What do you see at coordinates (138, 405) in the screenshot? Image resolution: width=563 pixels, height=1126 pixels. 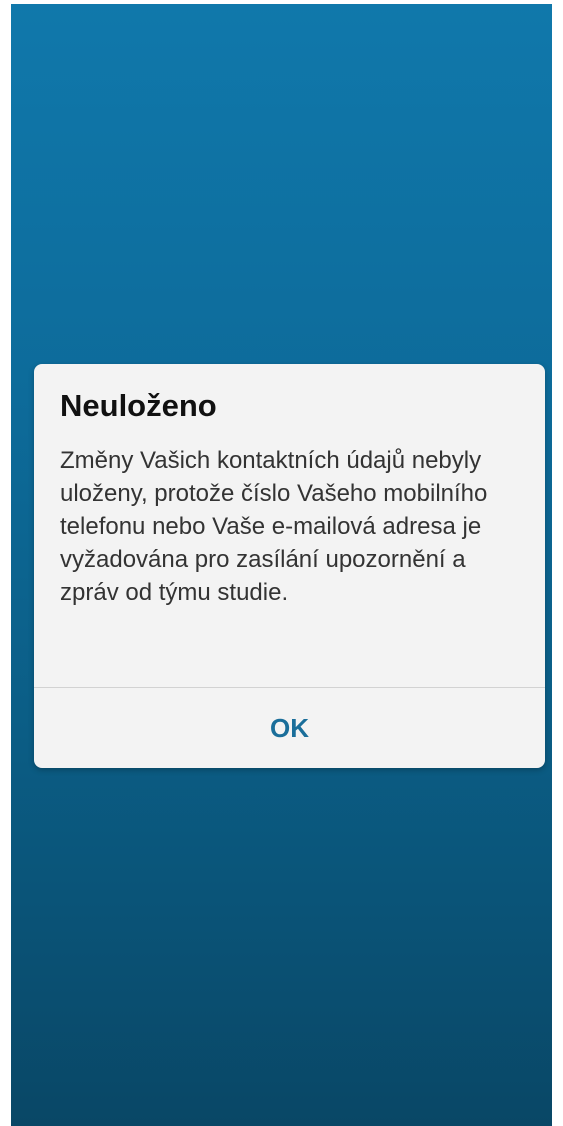 I see `dialog-title: Neuloženo` at bounding box center [138, 405].